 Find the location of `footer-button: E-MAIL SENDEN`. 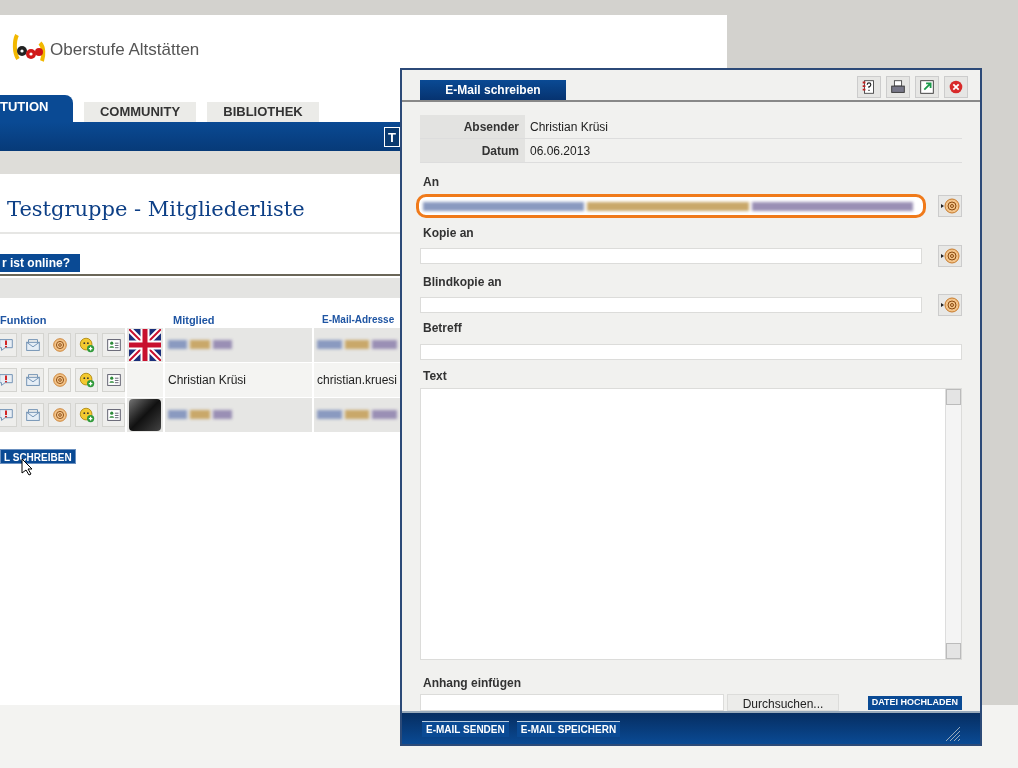

footer-button: E-MAIL SENDEN is located at coordinates (465, 728).